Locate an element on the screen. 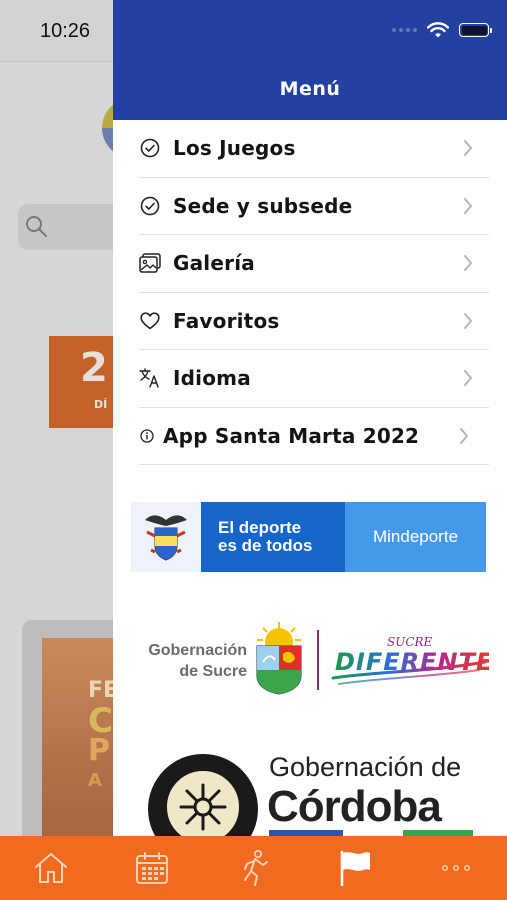  drawer-title: Menú is located at coordinates (310, 89).